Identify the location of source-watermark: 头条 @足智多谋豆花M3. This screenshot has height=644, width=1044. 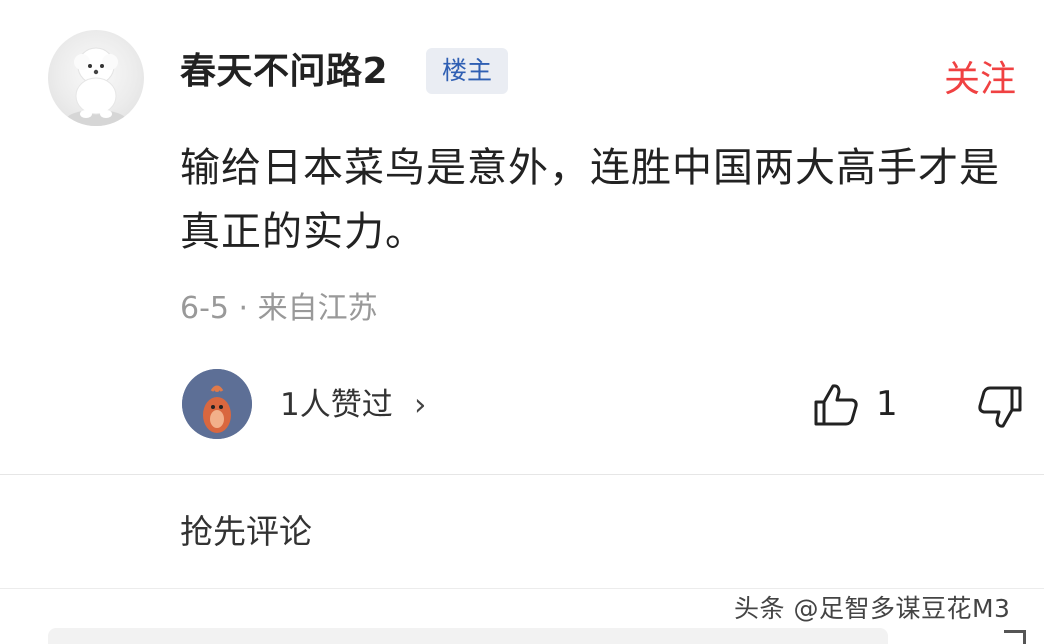
(872, 608).